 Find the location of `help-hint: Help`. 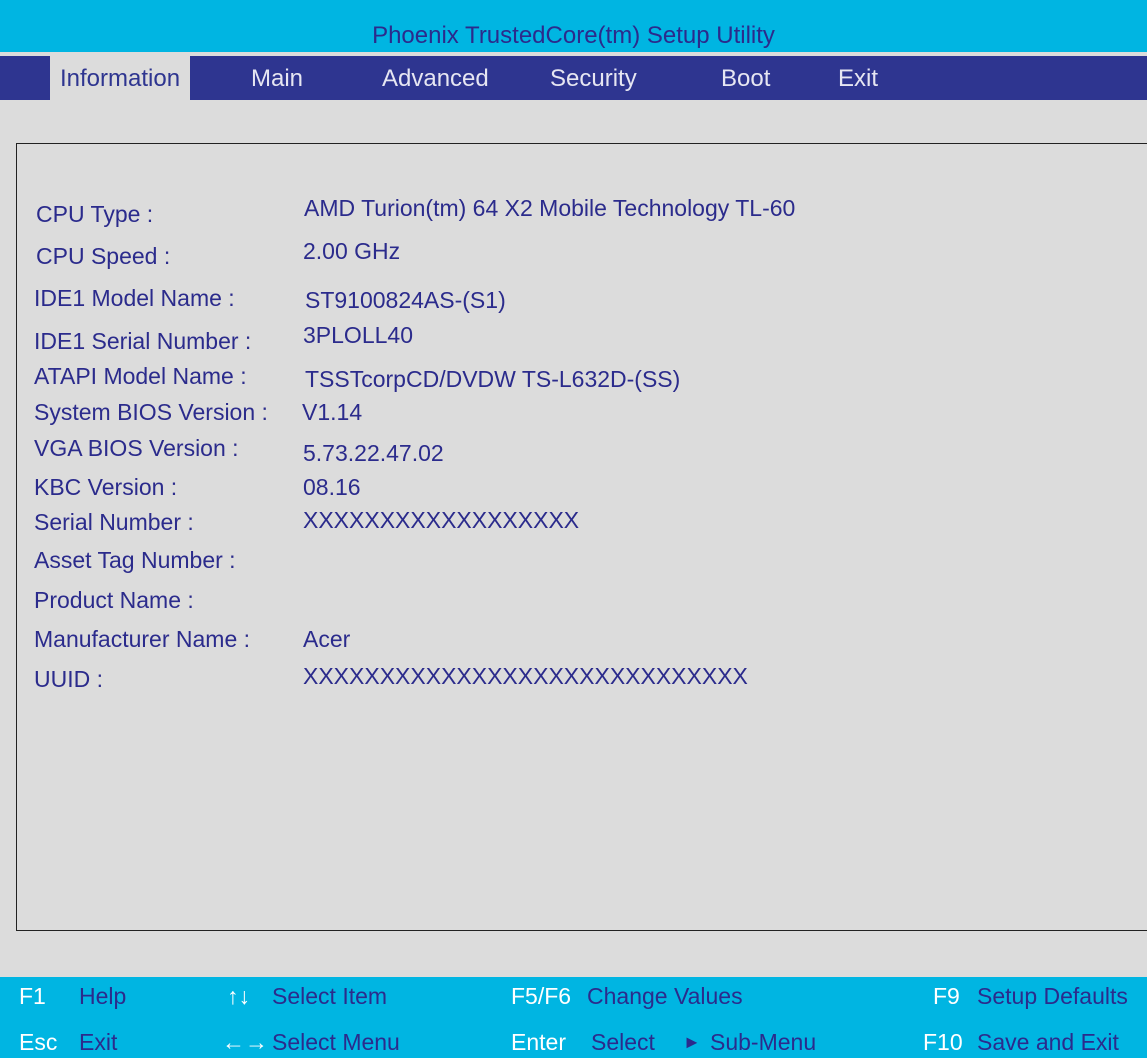

help-hint: Help is located at coordinates (103, 996).